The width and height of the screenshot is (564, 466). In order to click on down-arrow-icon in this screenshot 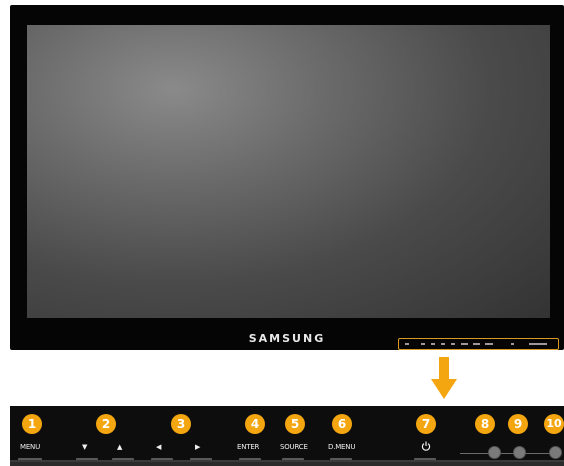, I will do `click(444, 378)`.